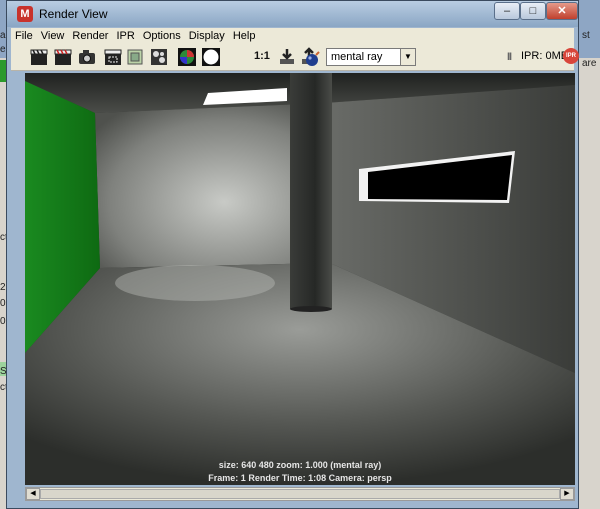 The image size is (600, 509). What do you see at coordinates (159, 57) in the screenshot?
I see `film-reel-icon` at bounding box center [159, 57].